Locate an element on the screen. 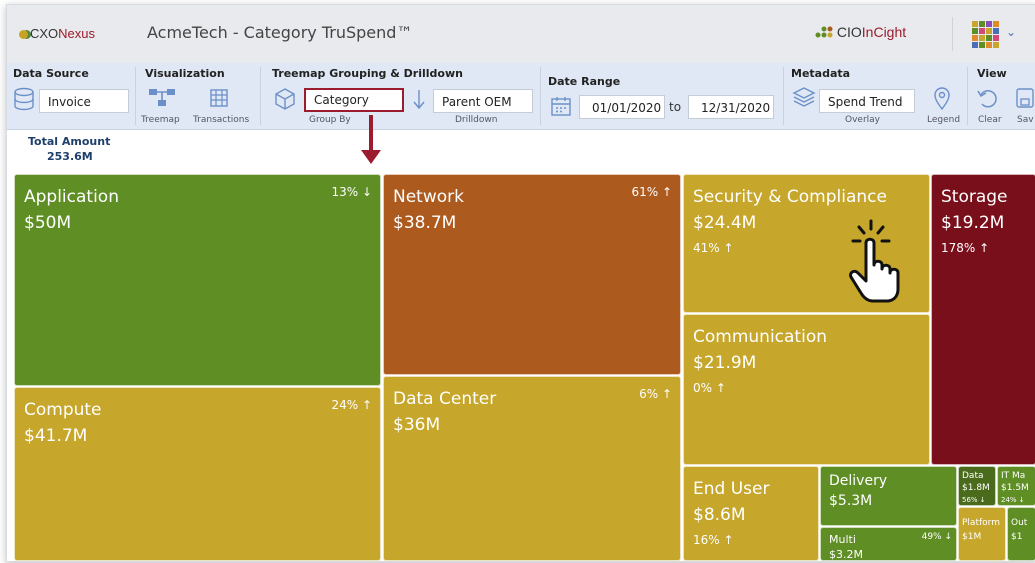 The height and width of the screenshot is (563, 1035). view-title: View is located at coordinates (992, 73).